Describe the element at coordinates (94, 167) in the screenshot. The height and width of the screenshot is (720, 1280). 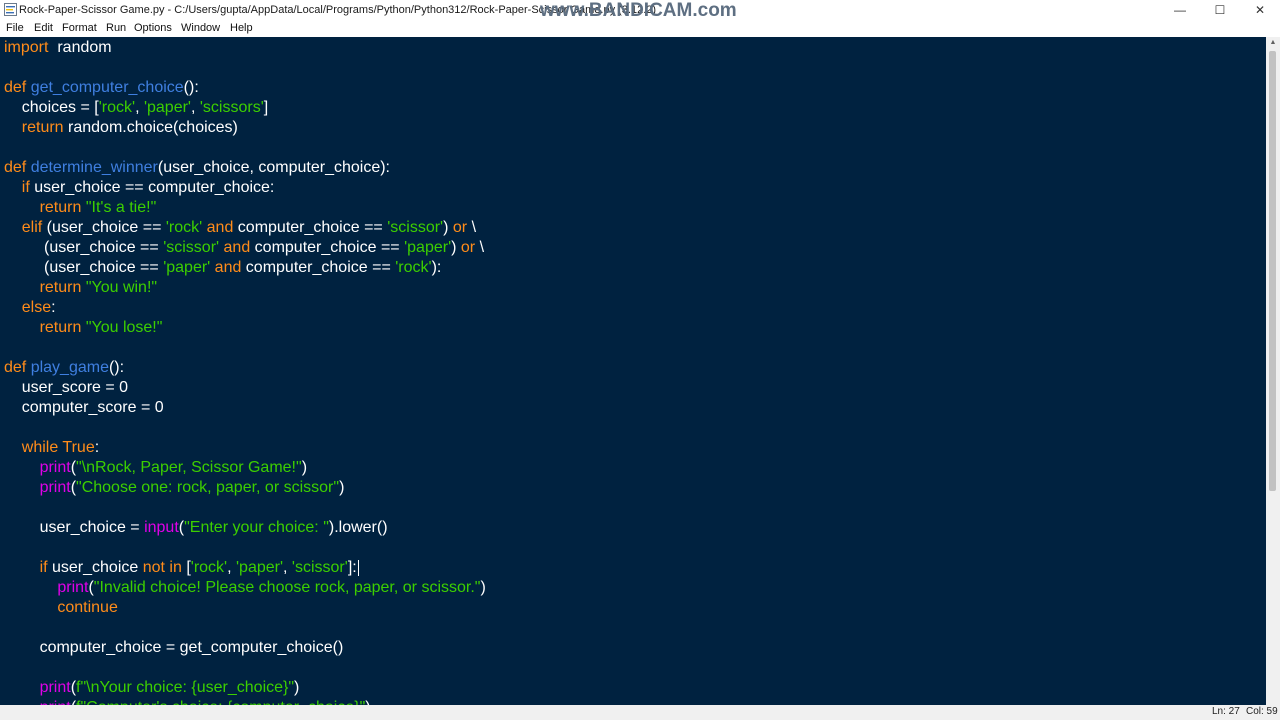
I see `code-token: determine_winner` at that location.